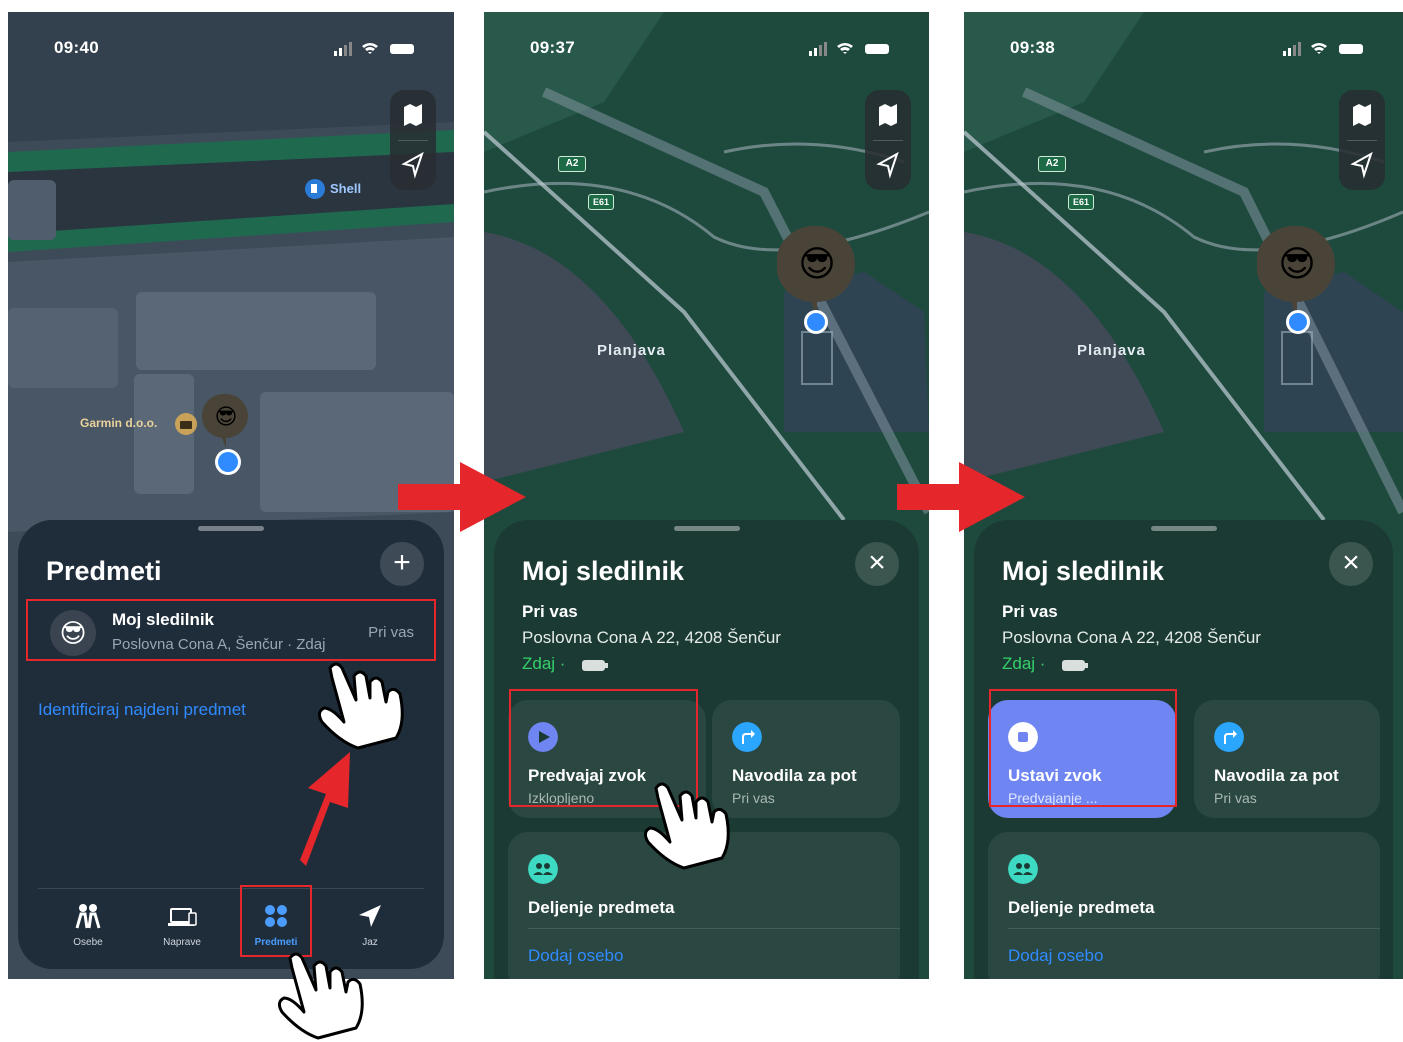 This screenshot has width=1403, height=1042. Describe the element at coordinates (88, 942) in the screenshot. I see `tab-people-label: Osebe` at that location.